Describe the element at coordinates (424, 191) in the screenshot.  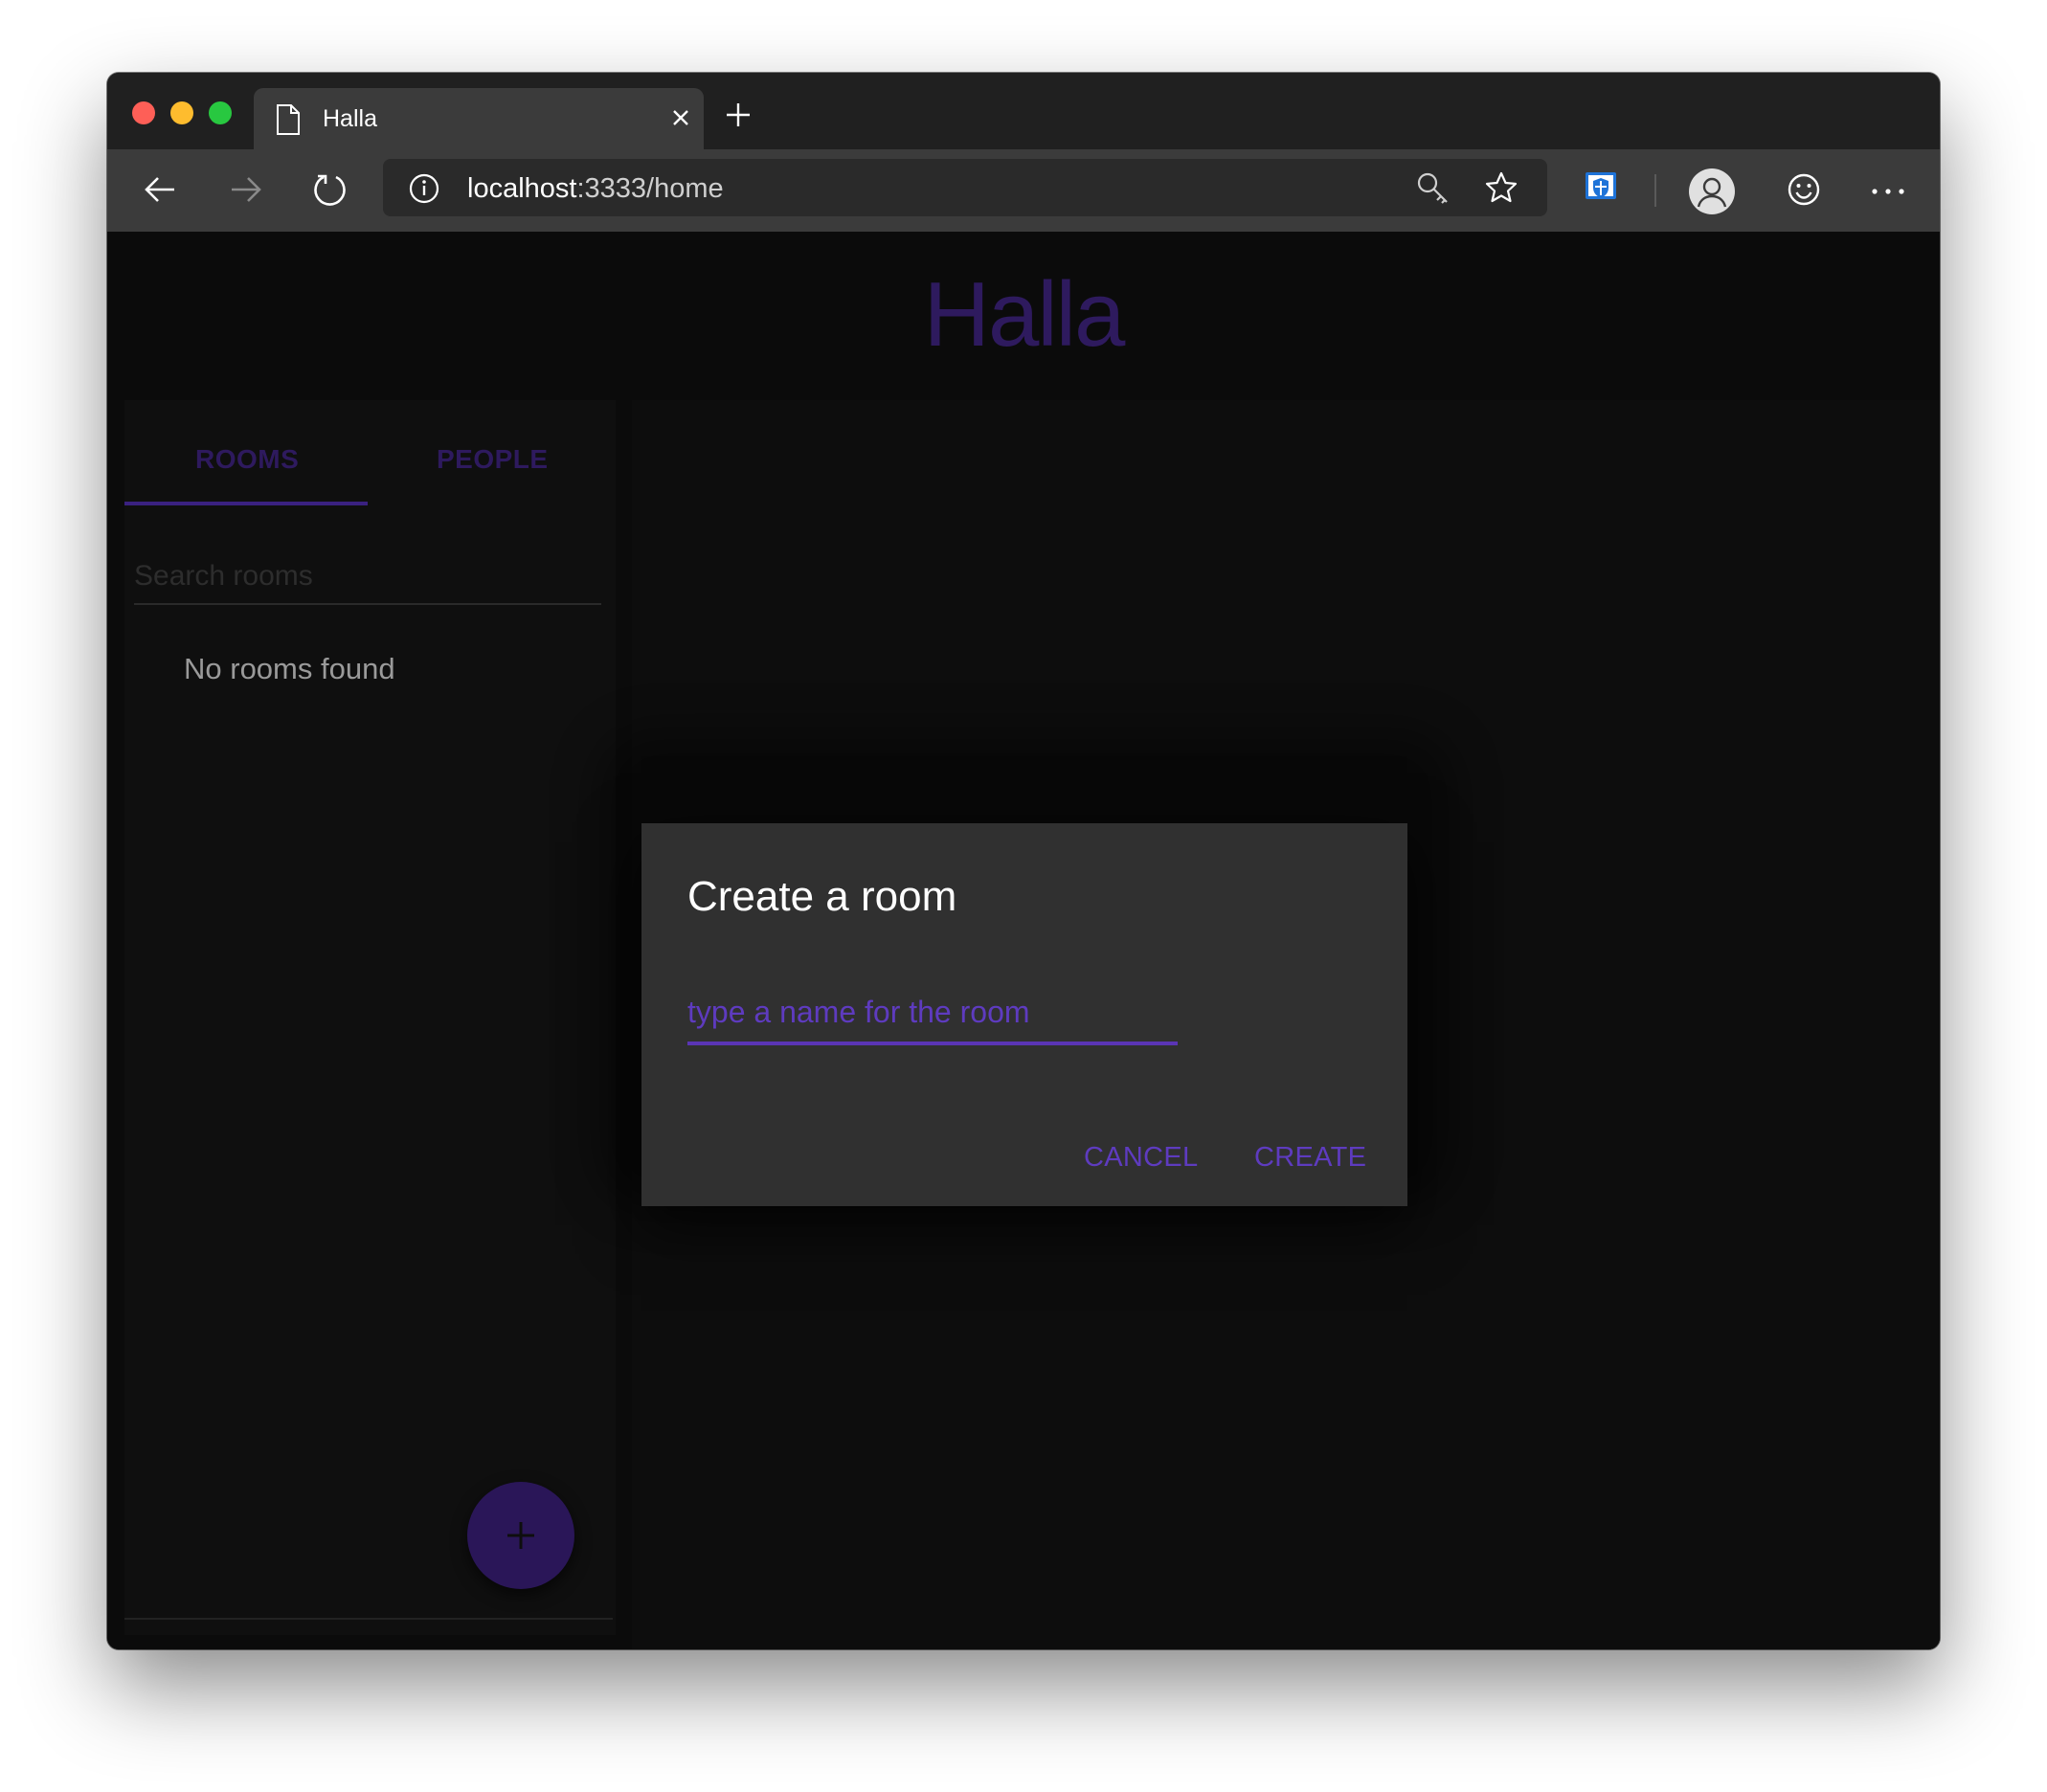
I see `info-icon` at that location.